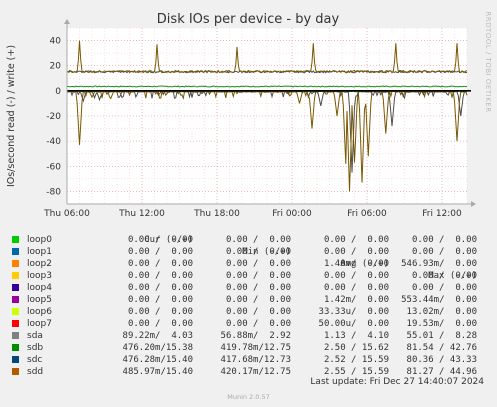 This screenshot has width=497, height=407. Describe the element at coordinates (248, 397) in the screenshot. I see `munin-version: Munin 2.0.57` at that location.